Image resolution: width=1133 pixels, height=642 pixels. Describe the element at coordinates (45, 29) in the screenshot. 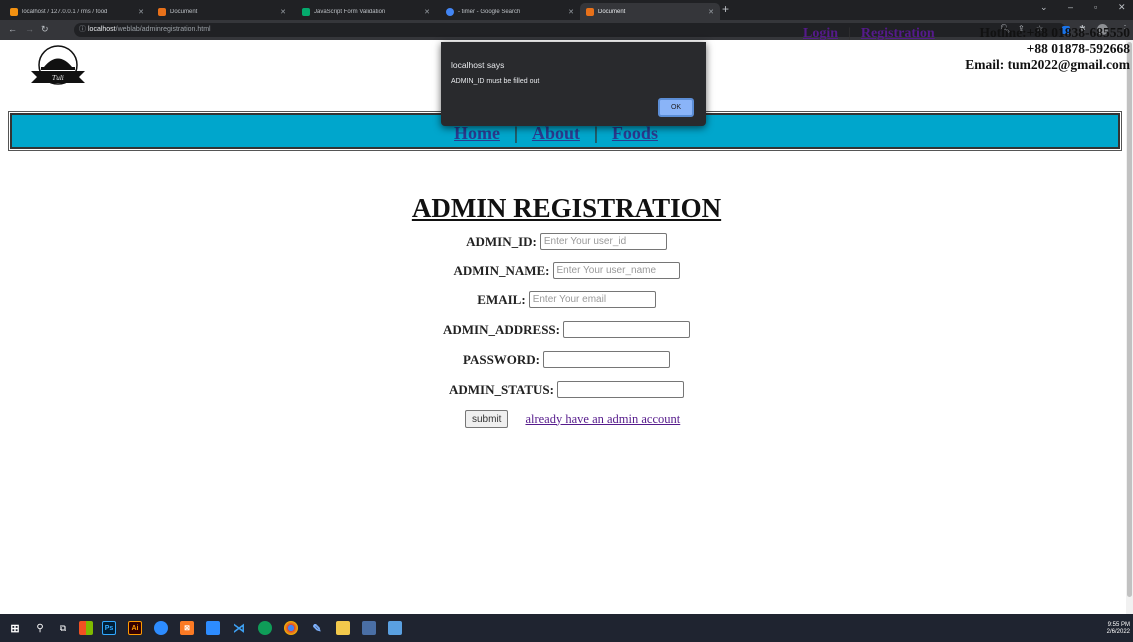

I see `reload-icon: ↻` at that location.